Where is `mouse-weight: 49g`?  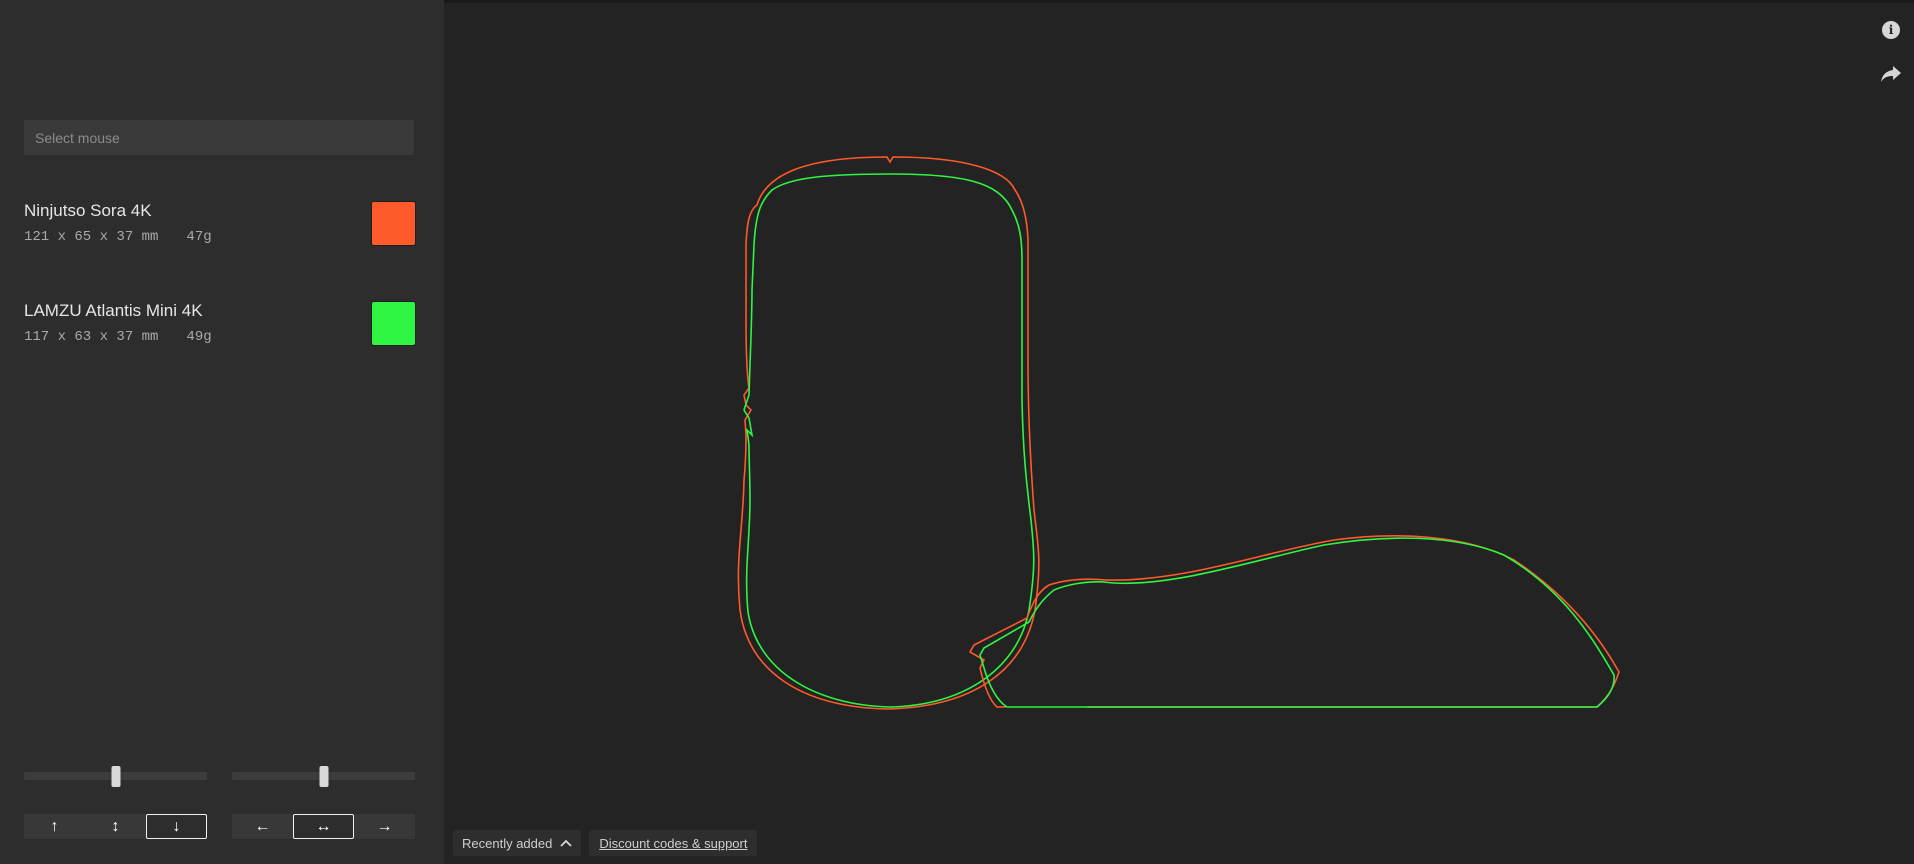
mouse-weight: 49g is located at coordinates (199, 337).